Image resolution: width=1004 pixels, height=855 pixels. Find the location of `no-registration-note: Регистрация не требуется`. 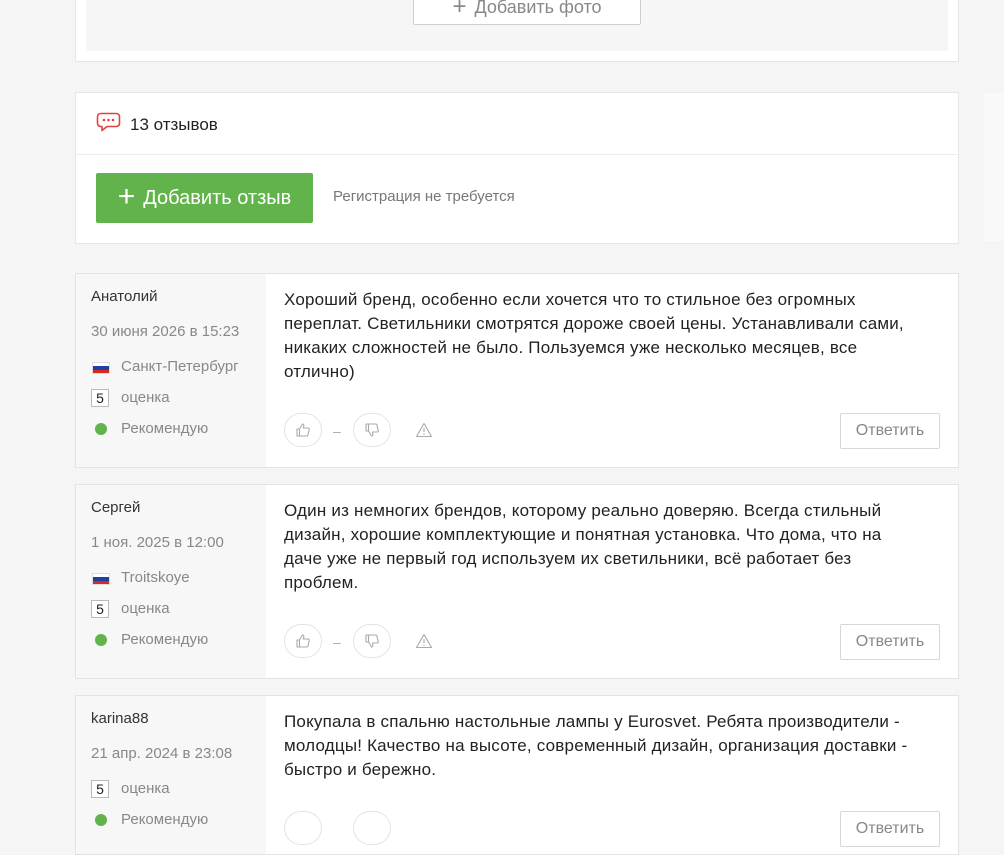

no-registration-note: Регистрация не требуется is located at coordinates (424, 196).